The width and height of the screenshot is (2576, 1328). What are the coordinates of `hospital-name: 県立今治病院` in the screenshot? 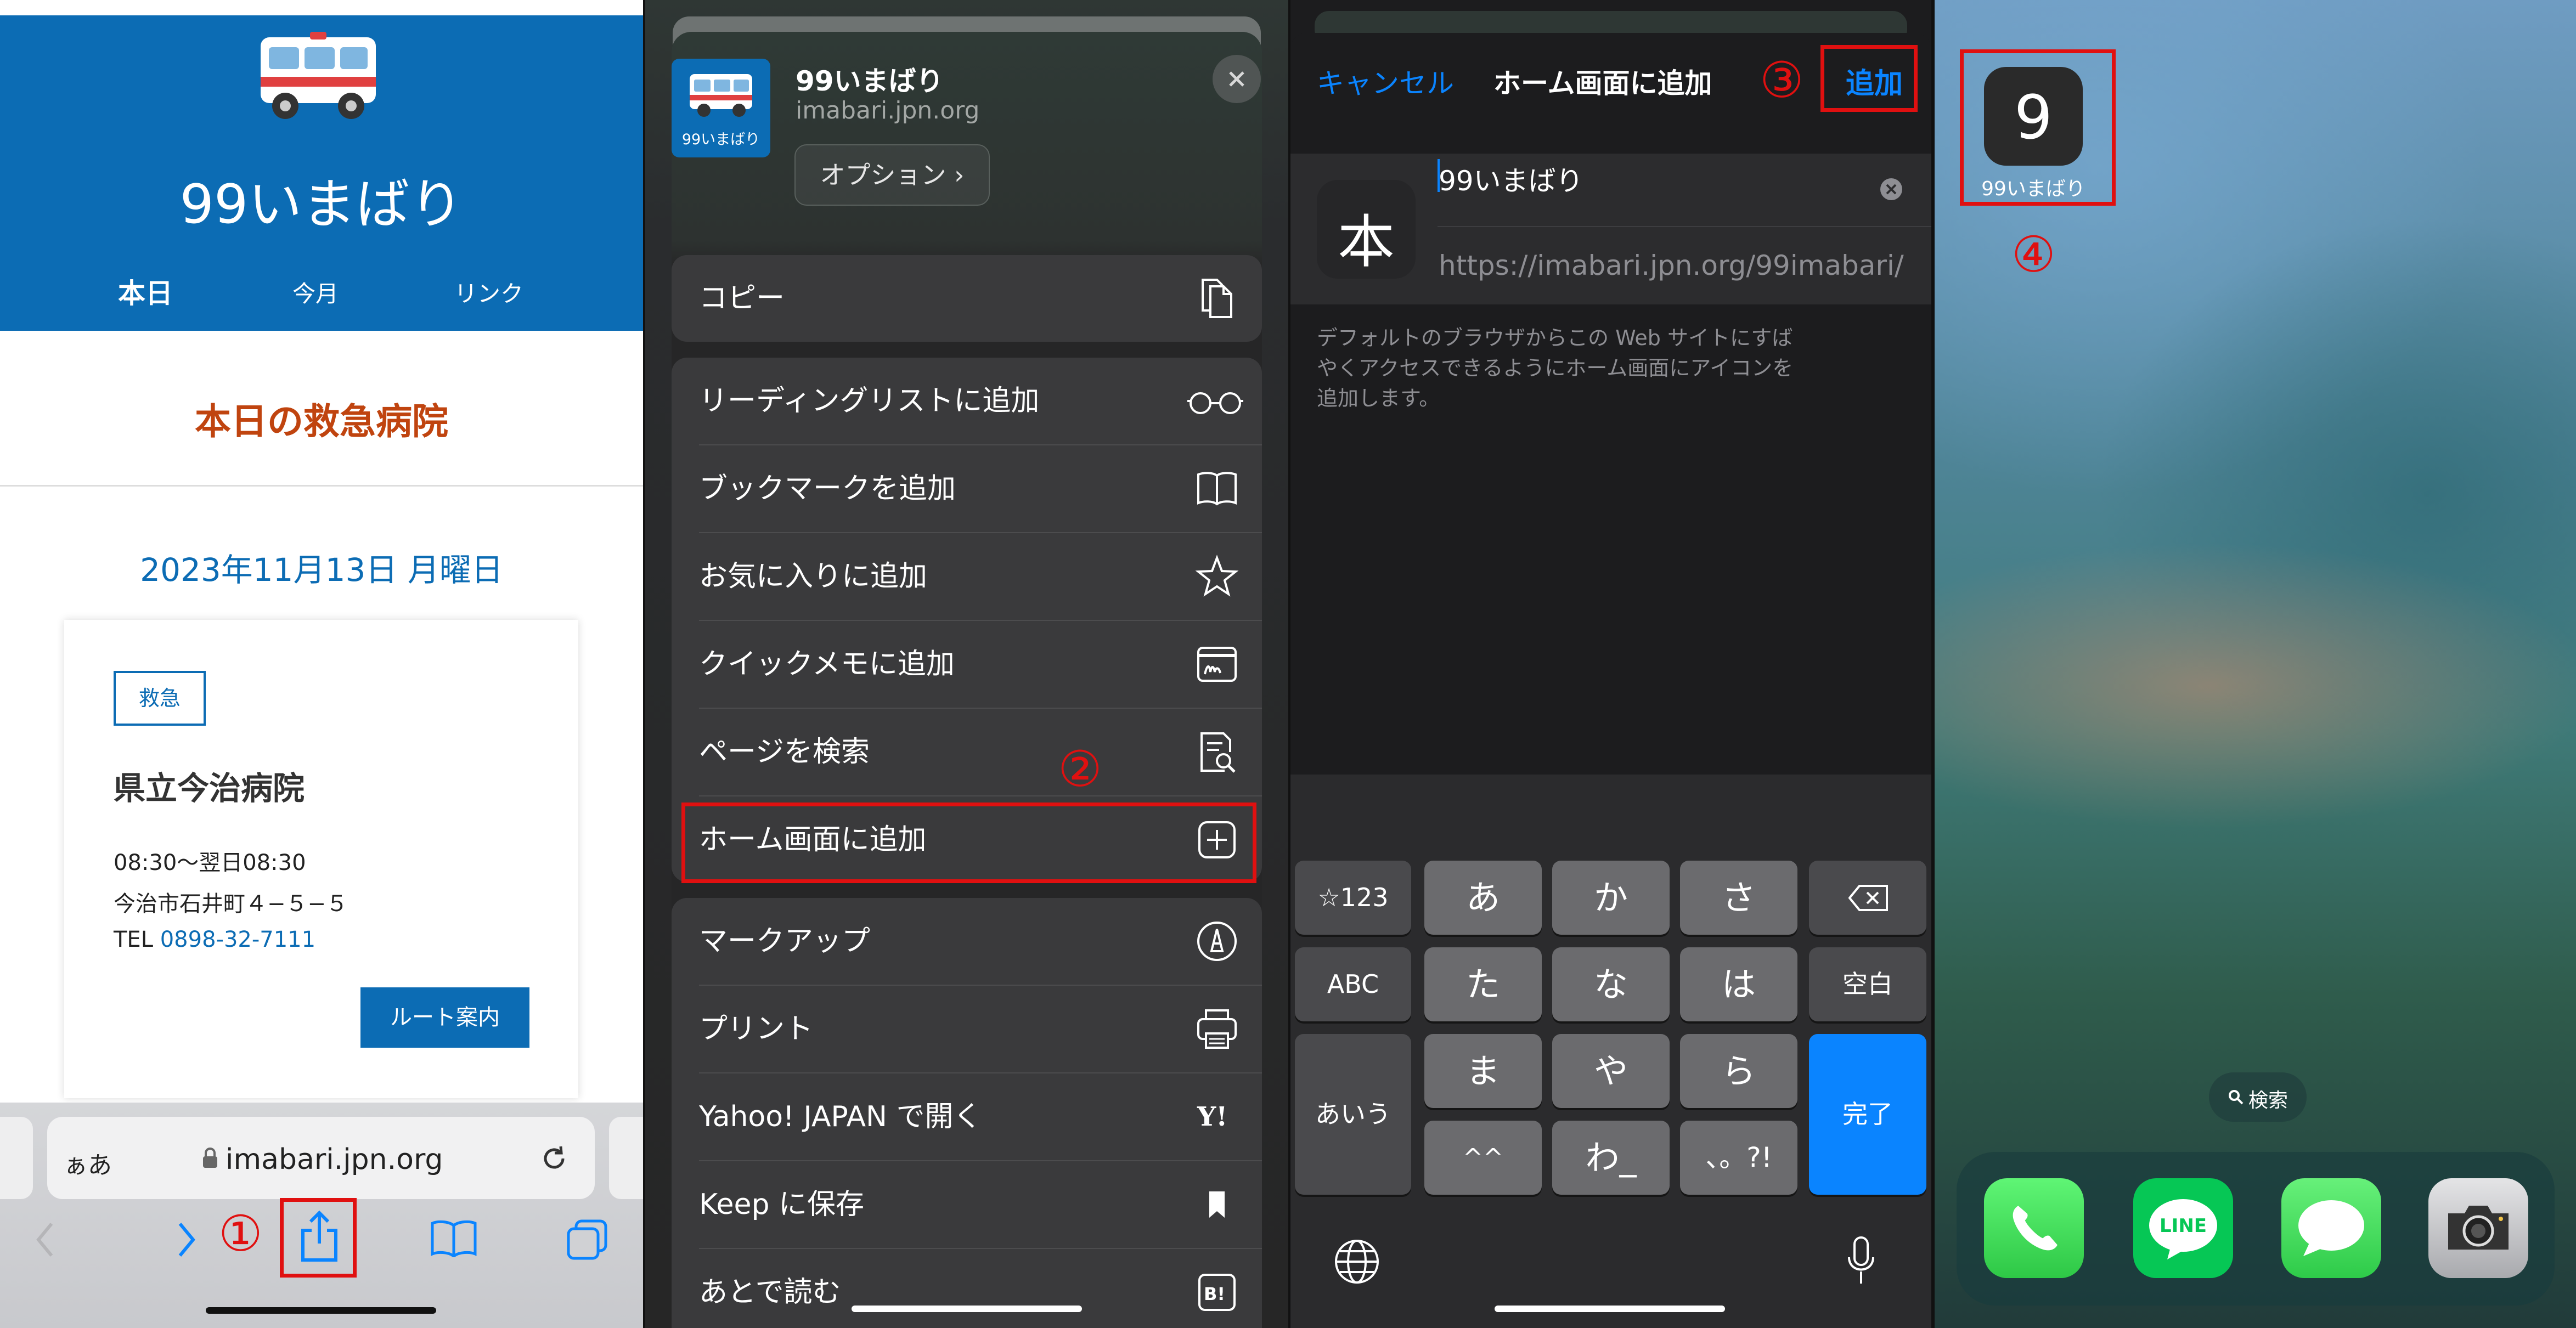 It's located at (210, 788).